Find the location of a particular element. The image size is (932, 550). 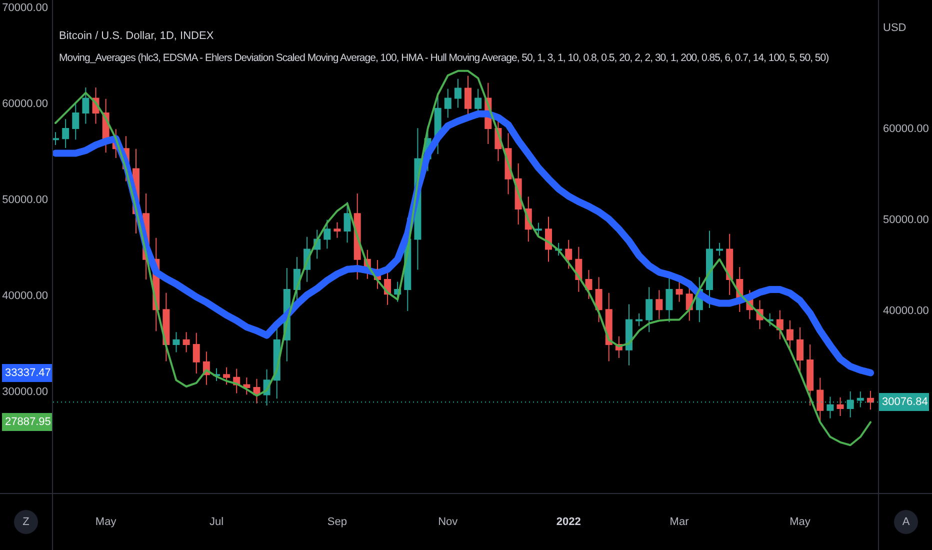

price-badge: 27887.95 is located at coordinates (27, 422).